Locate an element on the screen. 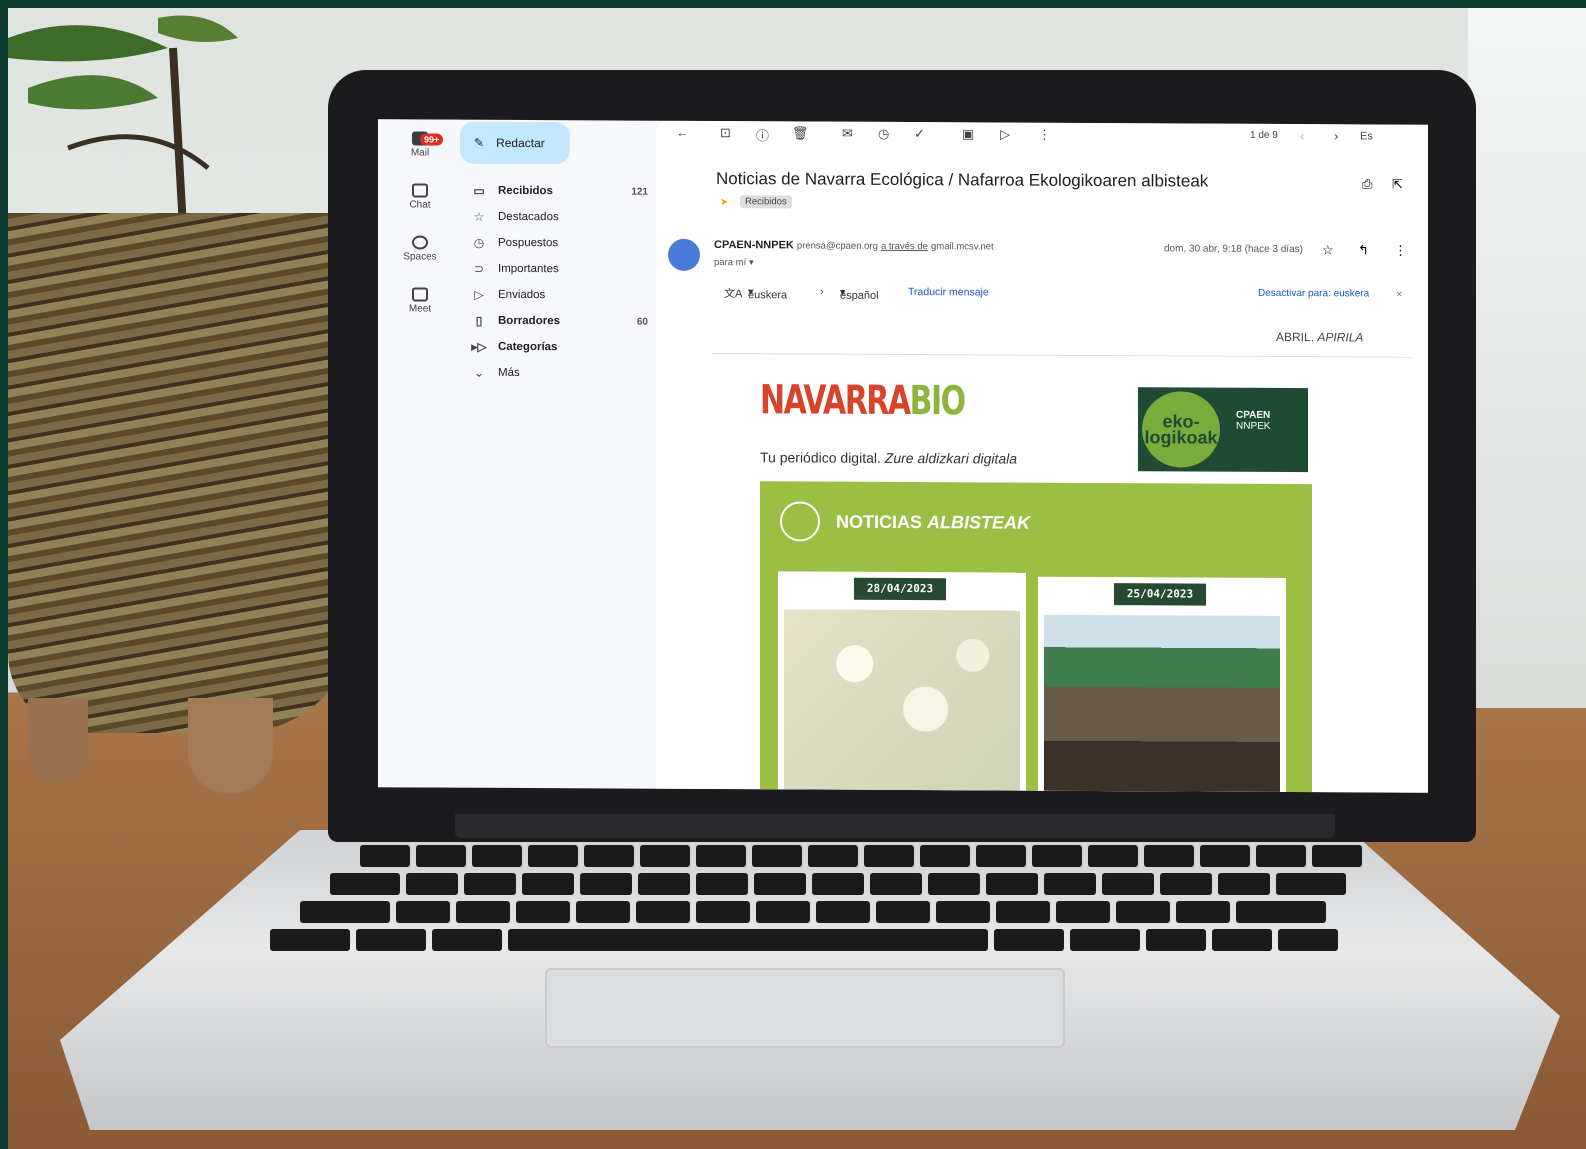 This screenshot has height=1149, width=1586. compose-label: Redactar is located at coordinates (520, 143).